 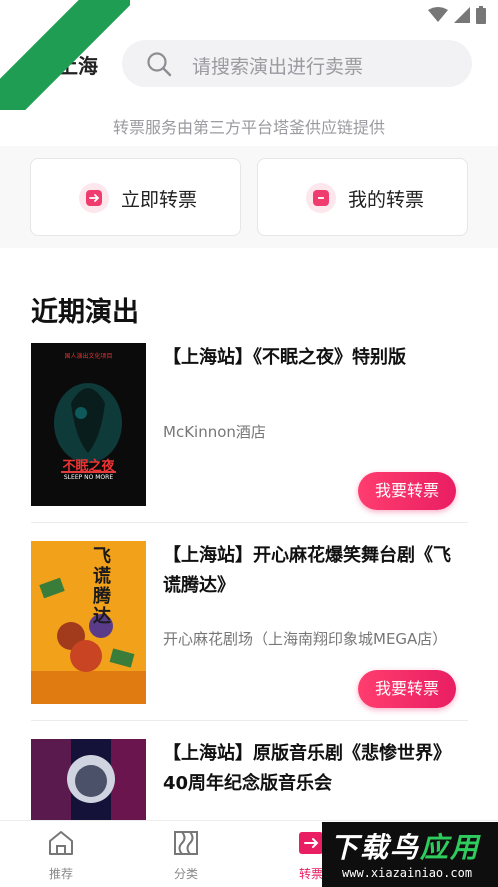 I want to click on watermark-title-white: 下载鸟, so click(x=375, y=847).